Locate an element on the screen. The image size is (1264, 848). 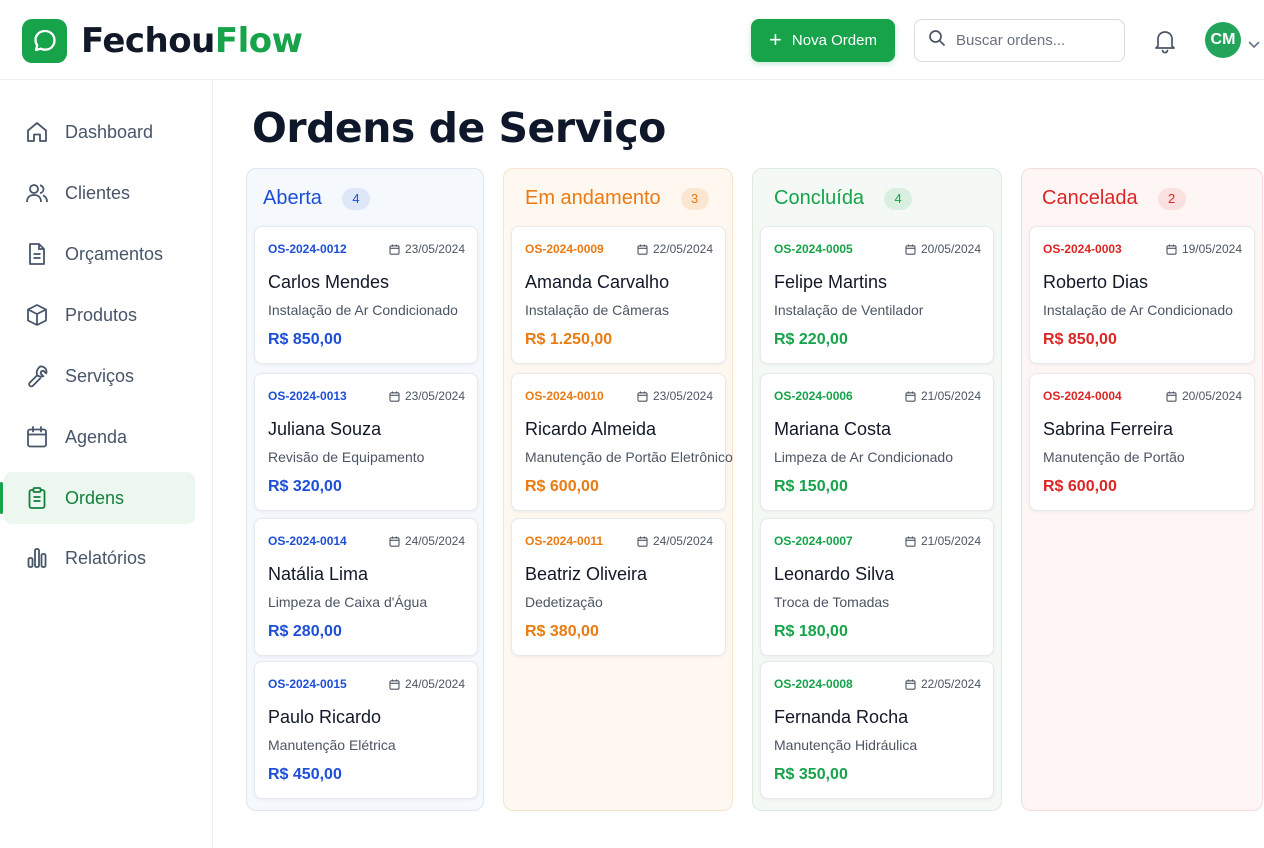
client-name: Mariana Costa is located at coordinates (833, 429).